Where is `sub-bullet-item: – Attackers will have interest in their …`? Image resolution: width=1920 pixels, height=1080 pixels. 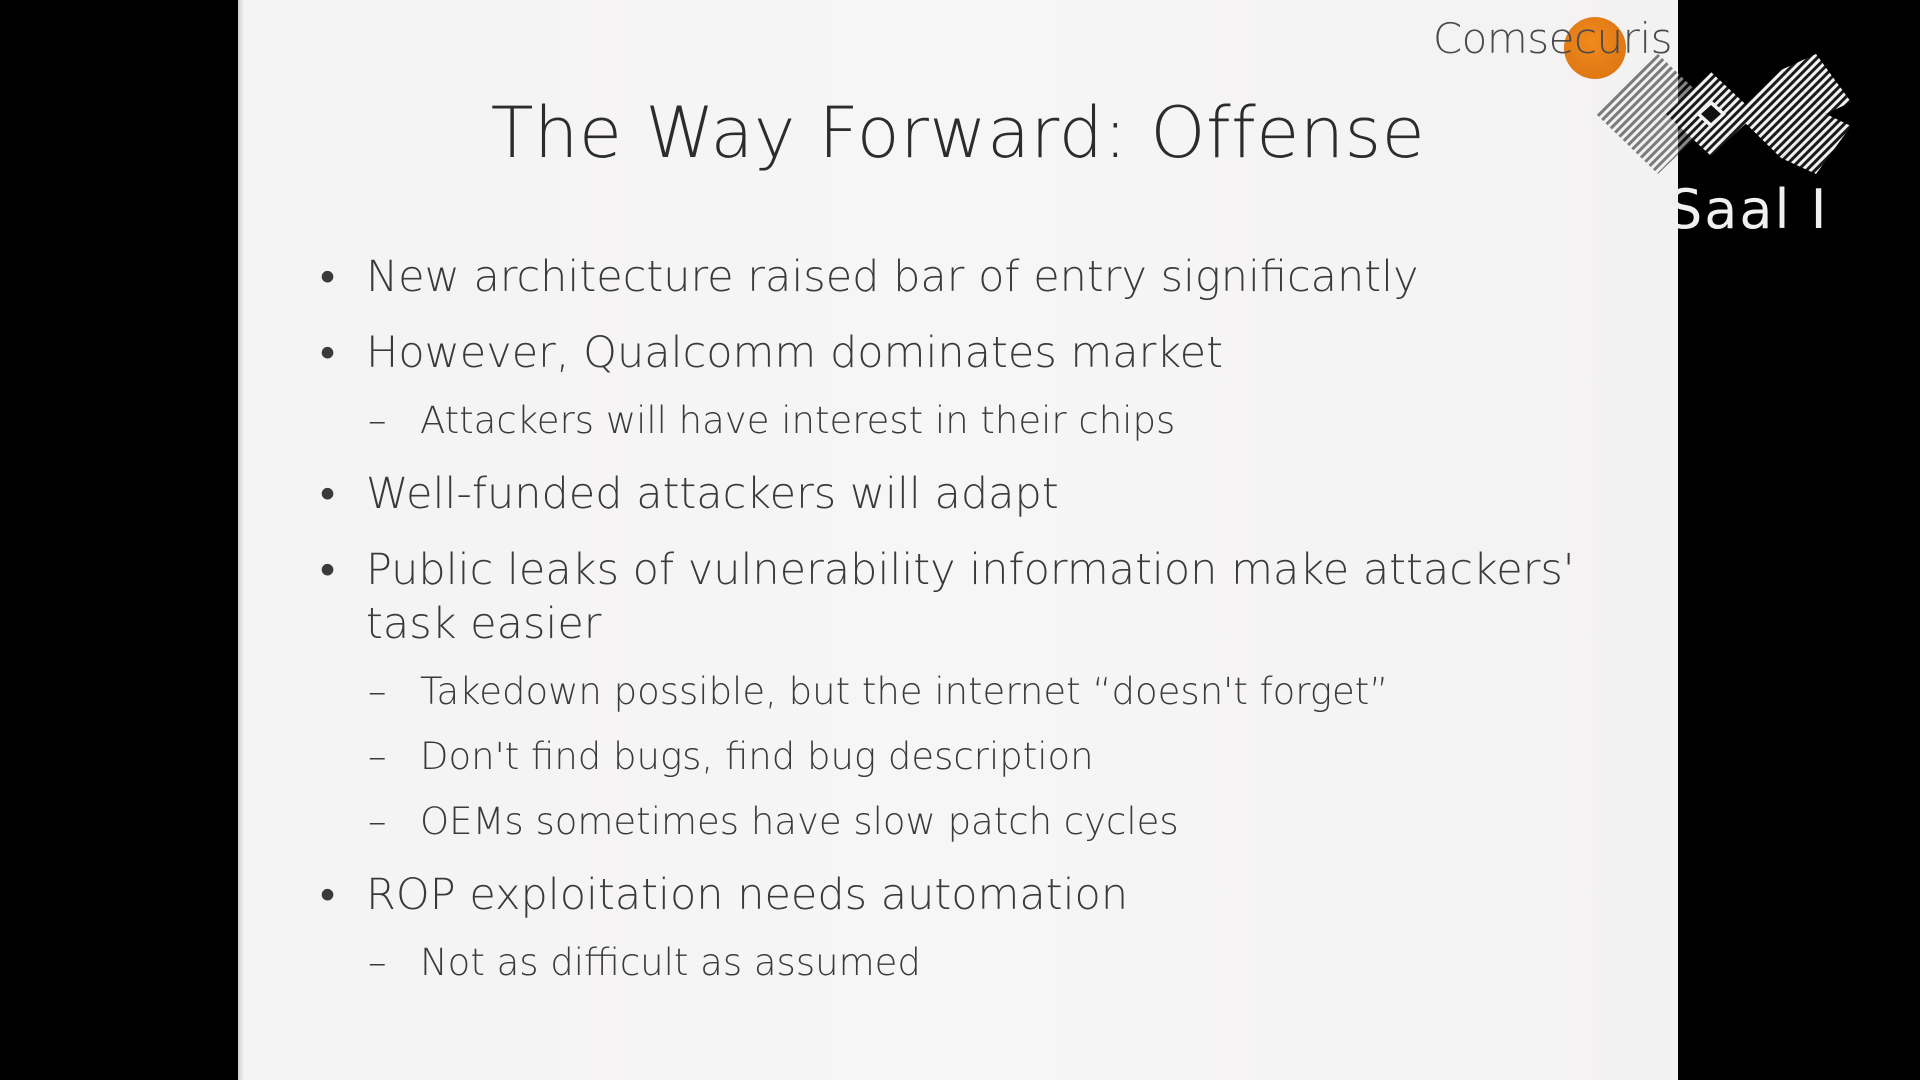
sub-bullet-item: – Attackers will have interest in their … is located at coordinates (980, 421).